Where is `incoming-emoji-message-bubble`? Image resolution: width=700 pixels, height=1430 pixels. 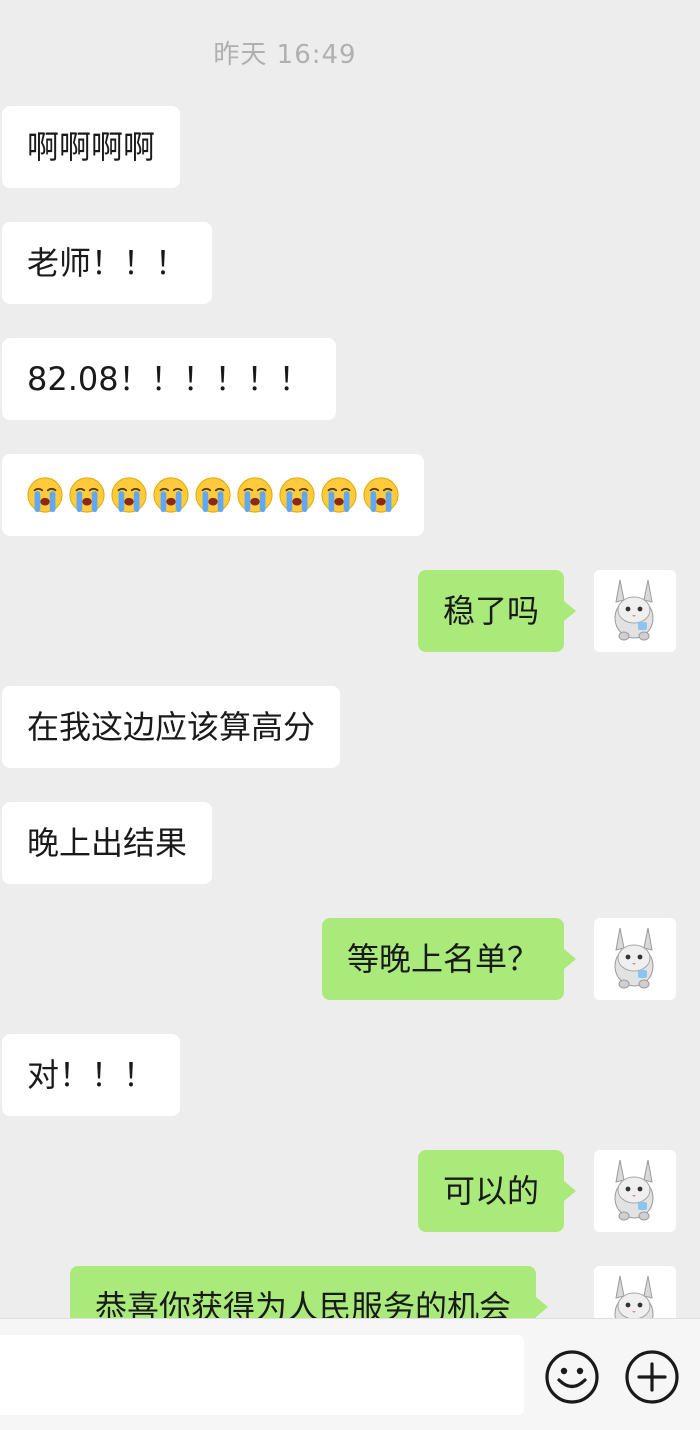 incoming-emoji-message-bubble is located at coordinates (213, 495).